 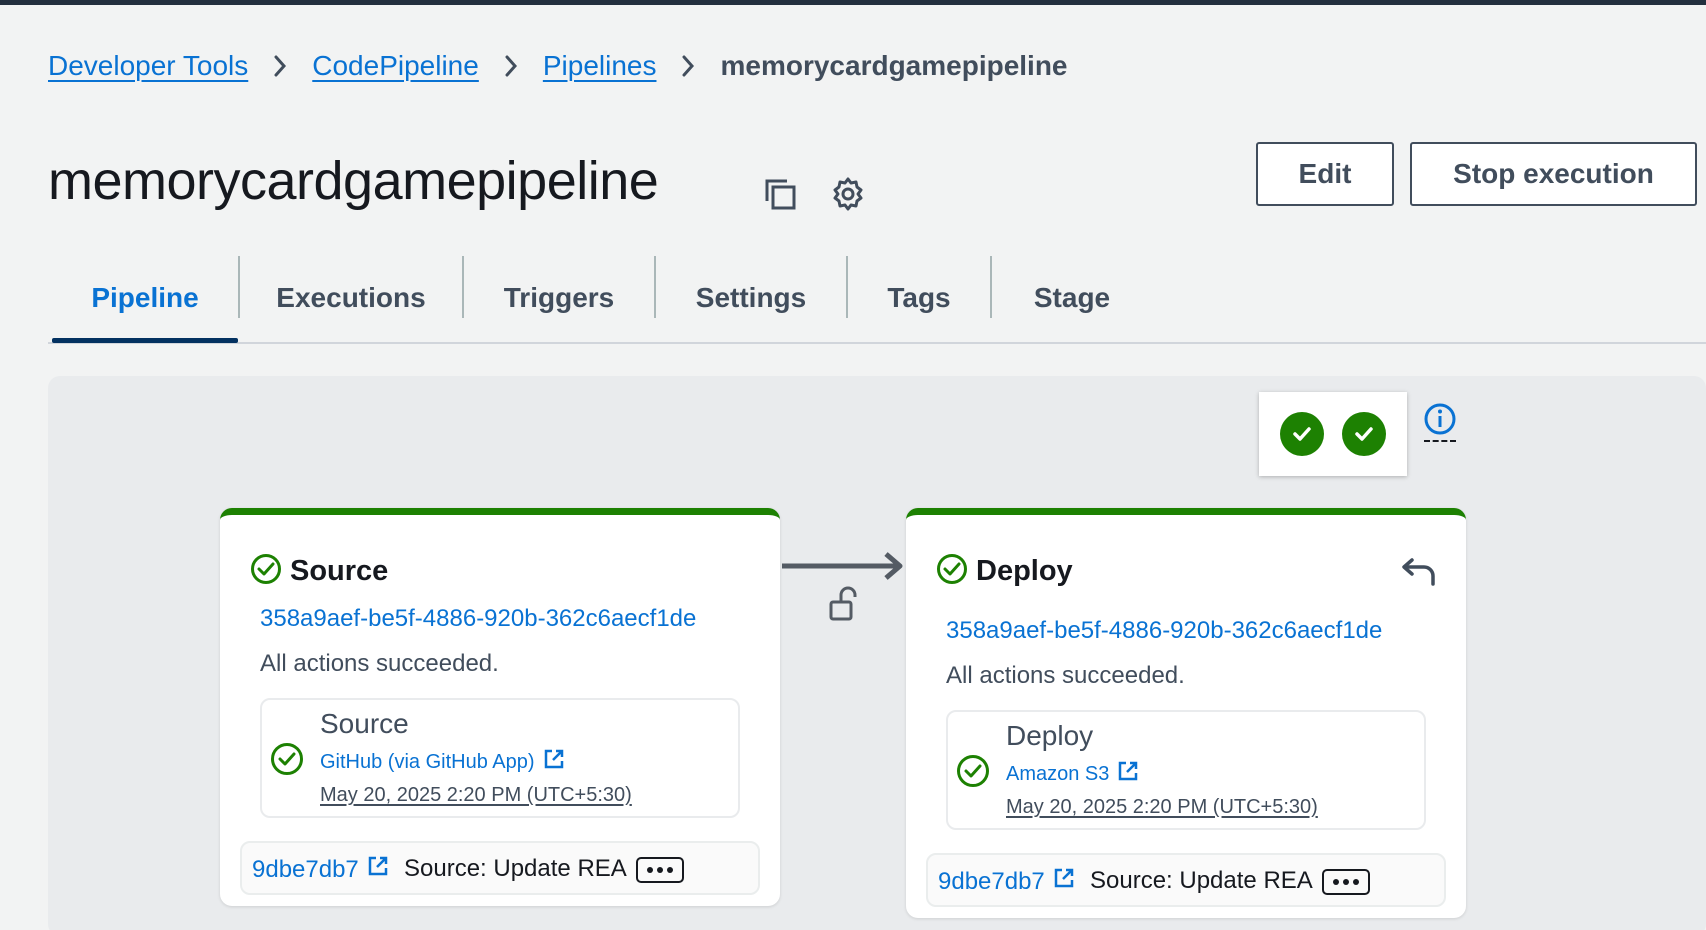 What do you see at coordinates (853, 2) in the screenshot?
I see `top-bar` at bounding box center [853, 2].